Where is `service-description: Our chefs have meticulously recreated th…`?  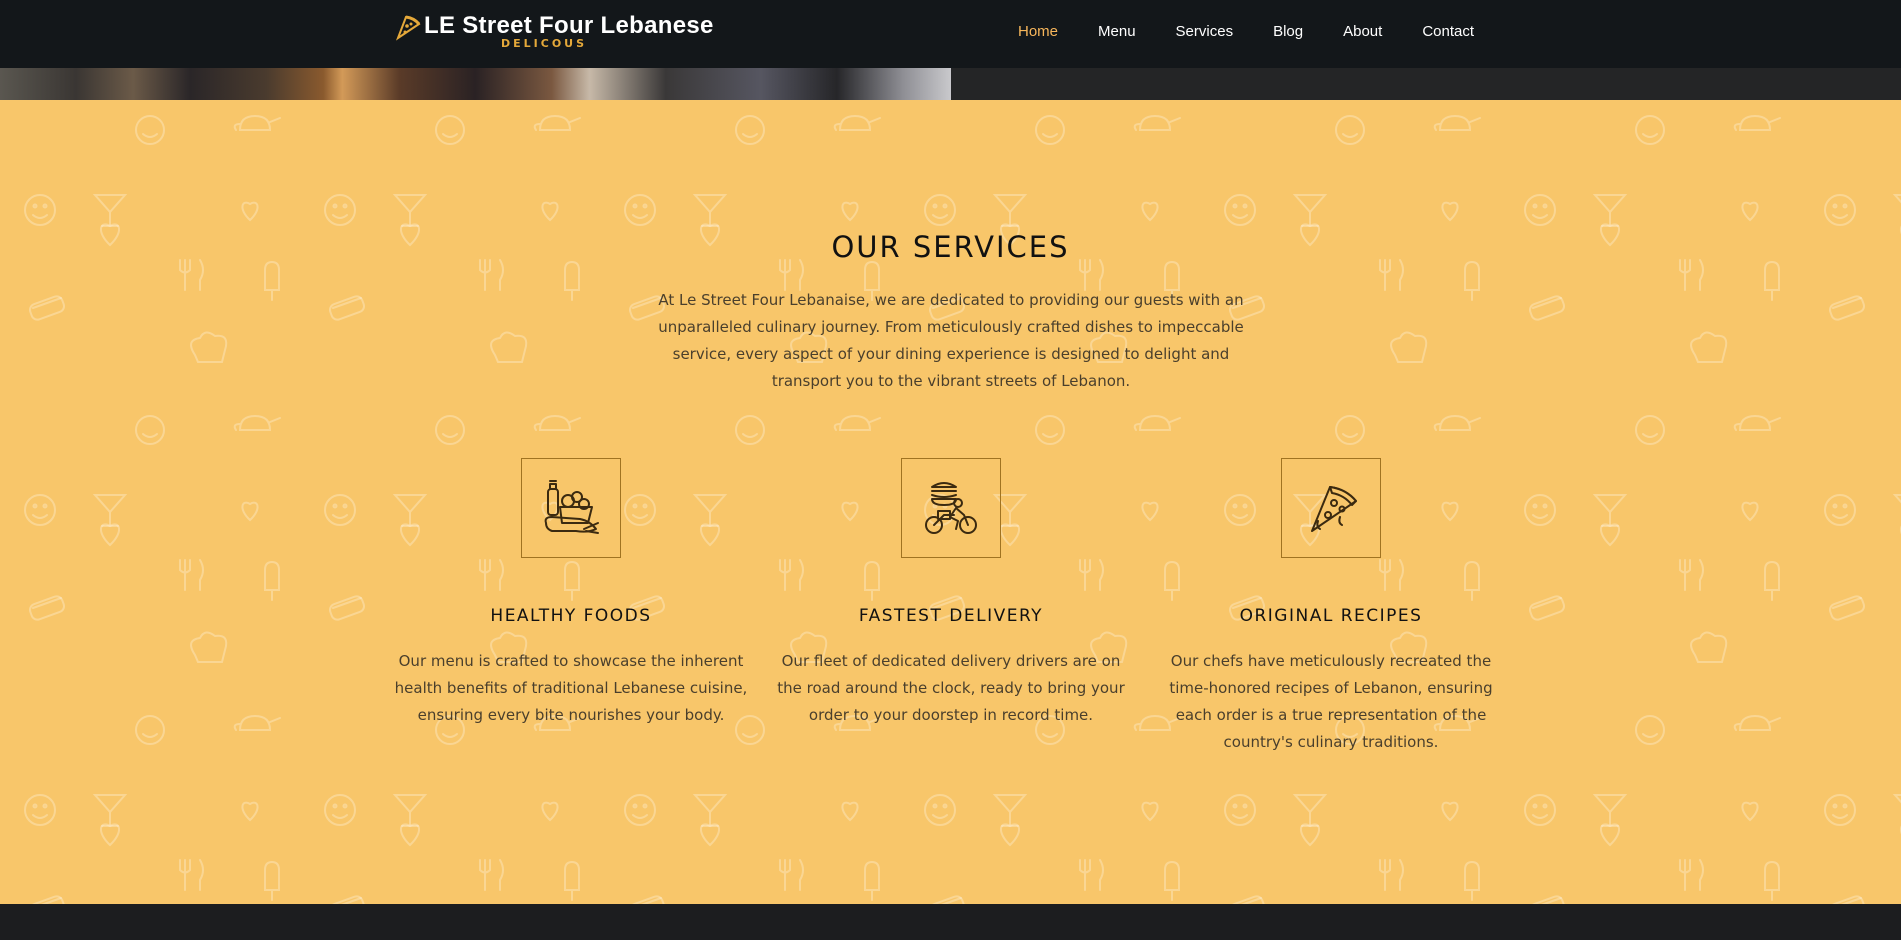
service-description: Our chefs have meticulously recreated th… is located at coordinates (1331, 701).